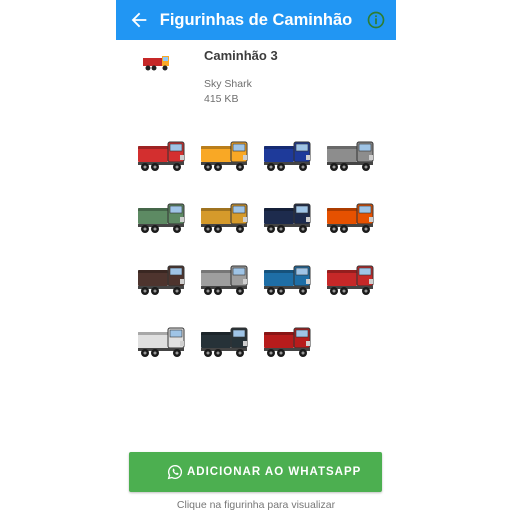  What do you see at coordinates (139, 20) in the screenshot?
I see `arrow-left-icon` at bounding box center [139, 20].